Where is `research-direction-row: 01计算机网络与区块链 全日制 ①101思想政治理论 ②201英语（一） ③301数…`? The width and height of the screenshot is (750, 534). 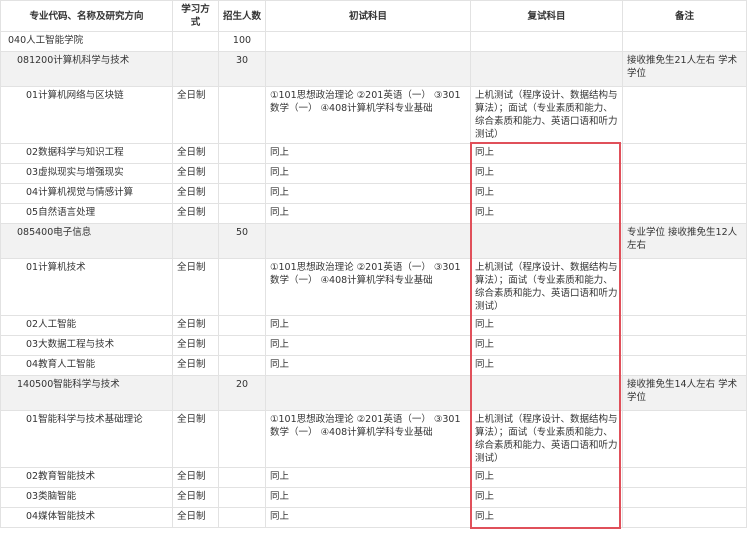
research-direction-row: 01计算机网络与区块链 全日制 ①101思想政治理论 ②201英语（一） ③301数… is located at coordinates (373, 115).